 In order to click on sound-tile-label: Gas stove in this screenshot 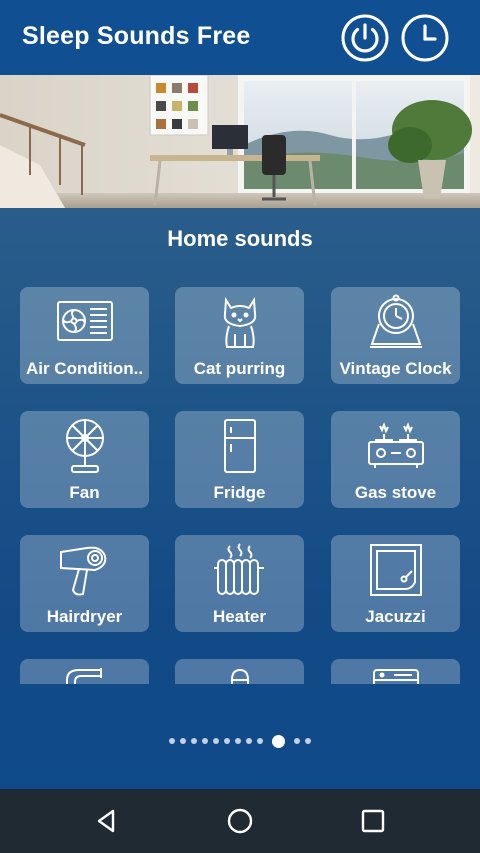, I will do `click(395, 492)`.